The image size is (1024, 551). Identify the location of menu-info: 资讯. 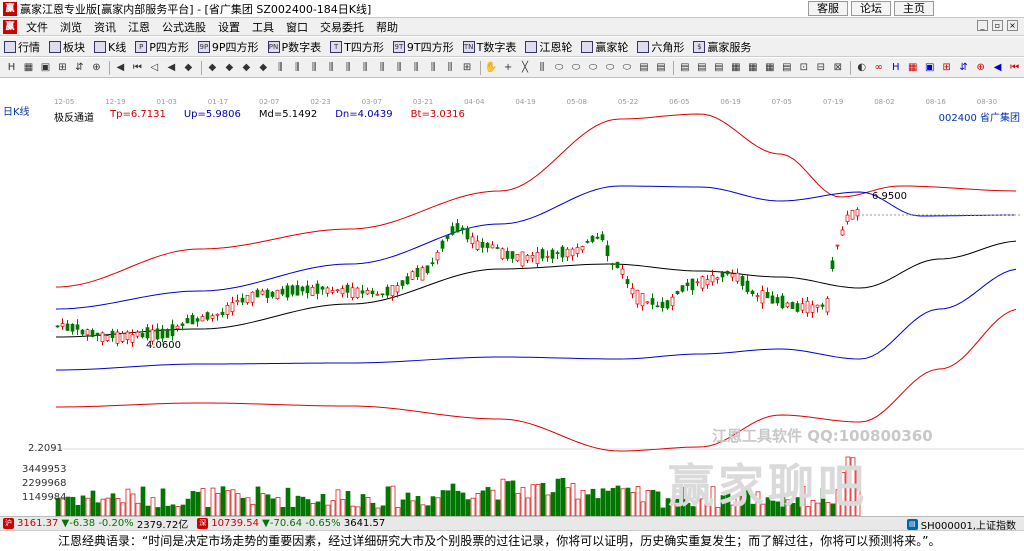
(105, 27).